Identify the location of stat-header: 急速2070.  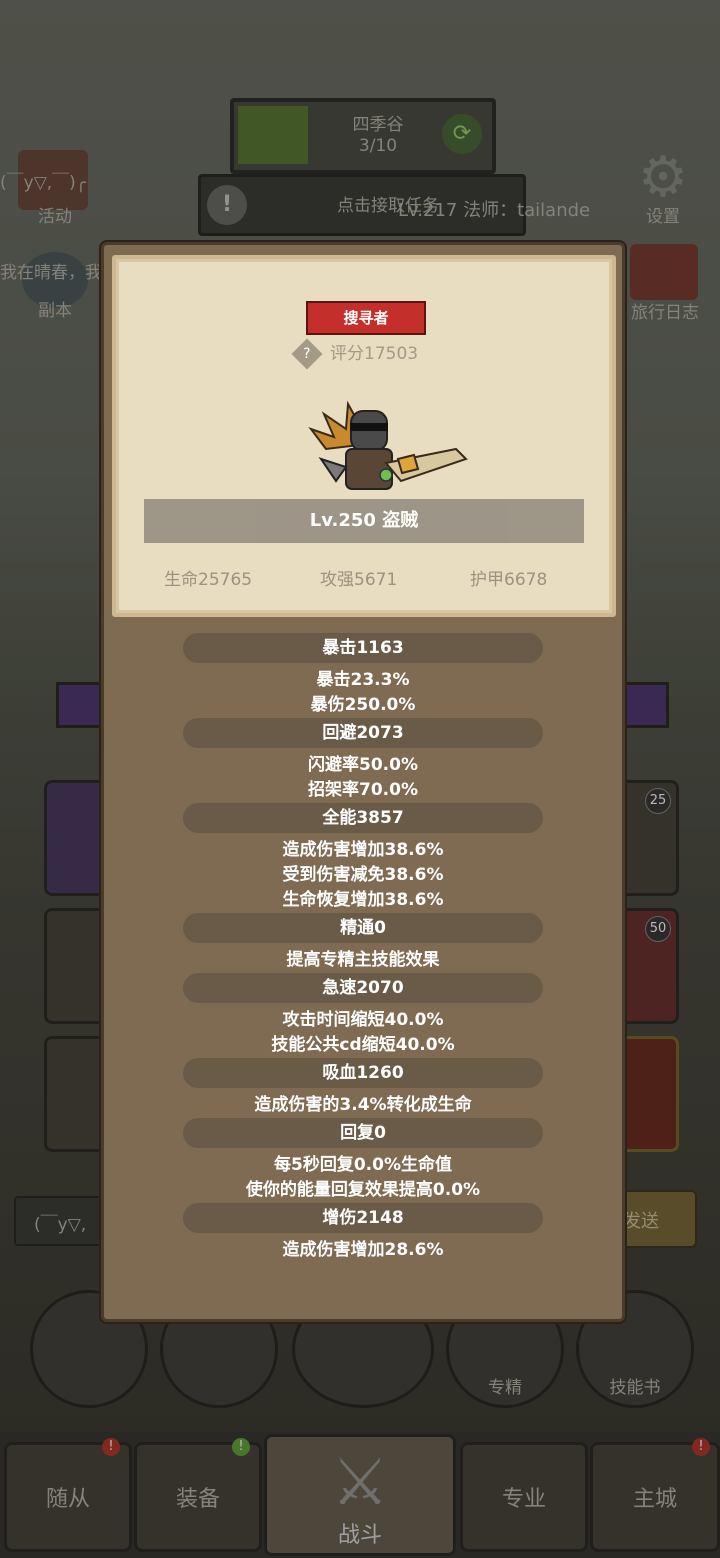
(363, 988).